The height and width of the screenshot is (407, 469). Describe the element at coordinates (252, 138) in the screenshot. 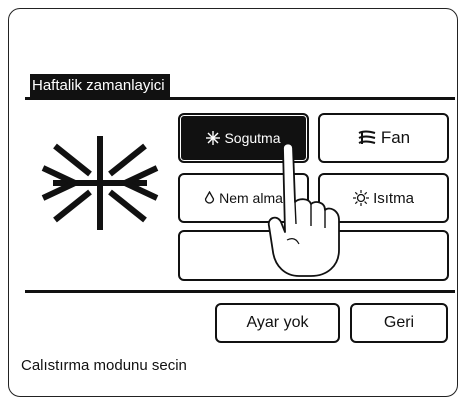

I see `mode-cool-label: Sogutma` at that location.